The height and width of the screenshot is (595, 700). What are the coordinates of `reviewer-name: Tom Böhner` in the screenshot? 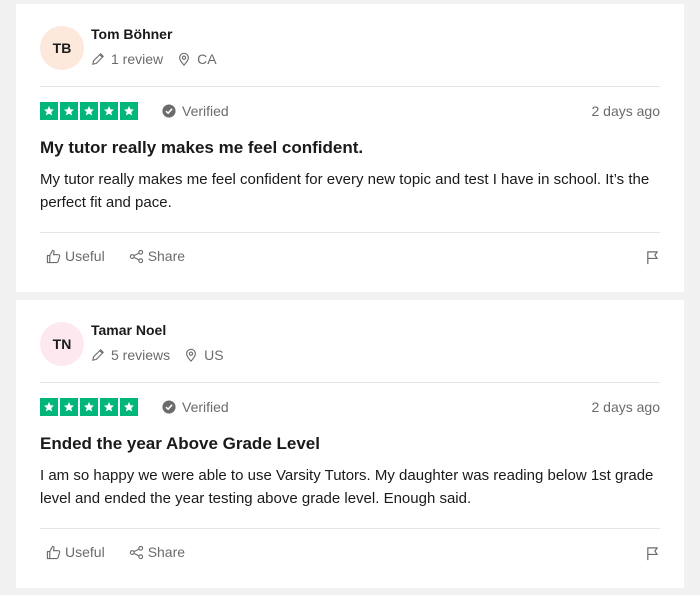 It's located at (131, 34).